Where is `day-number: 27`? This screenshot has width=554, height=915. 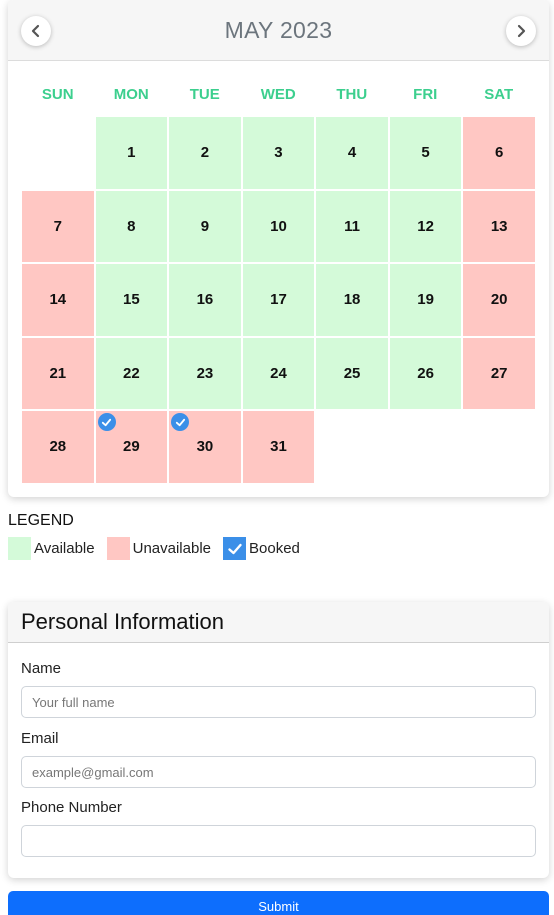 day-number: 27 is located at coordinates (499, 373).